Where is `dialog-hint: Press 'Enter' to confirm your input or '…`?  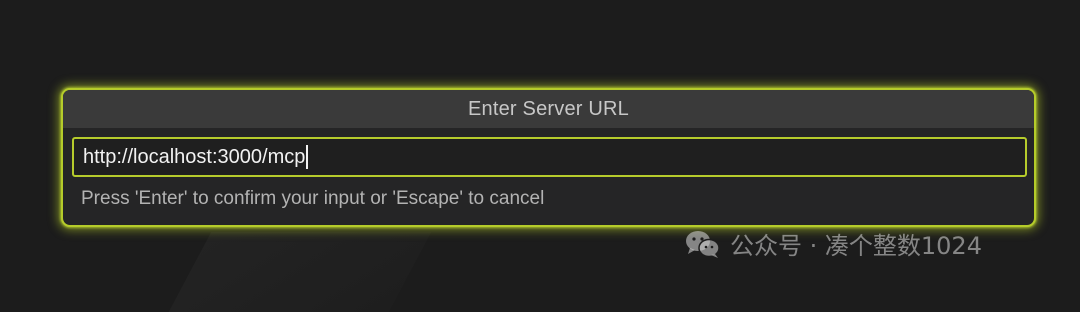 dialog-hint: Press 'Enter' to confirm your input or '… is located at coordinates (313, 198).